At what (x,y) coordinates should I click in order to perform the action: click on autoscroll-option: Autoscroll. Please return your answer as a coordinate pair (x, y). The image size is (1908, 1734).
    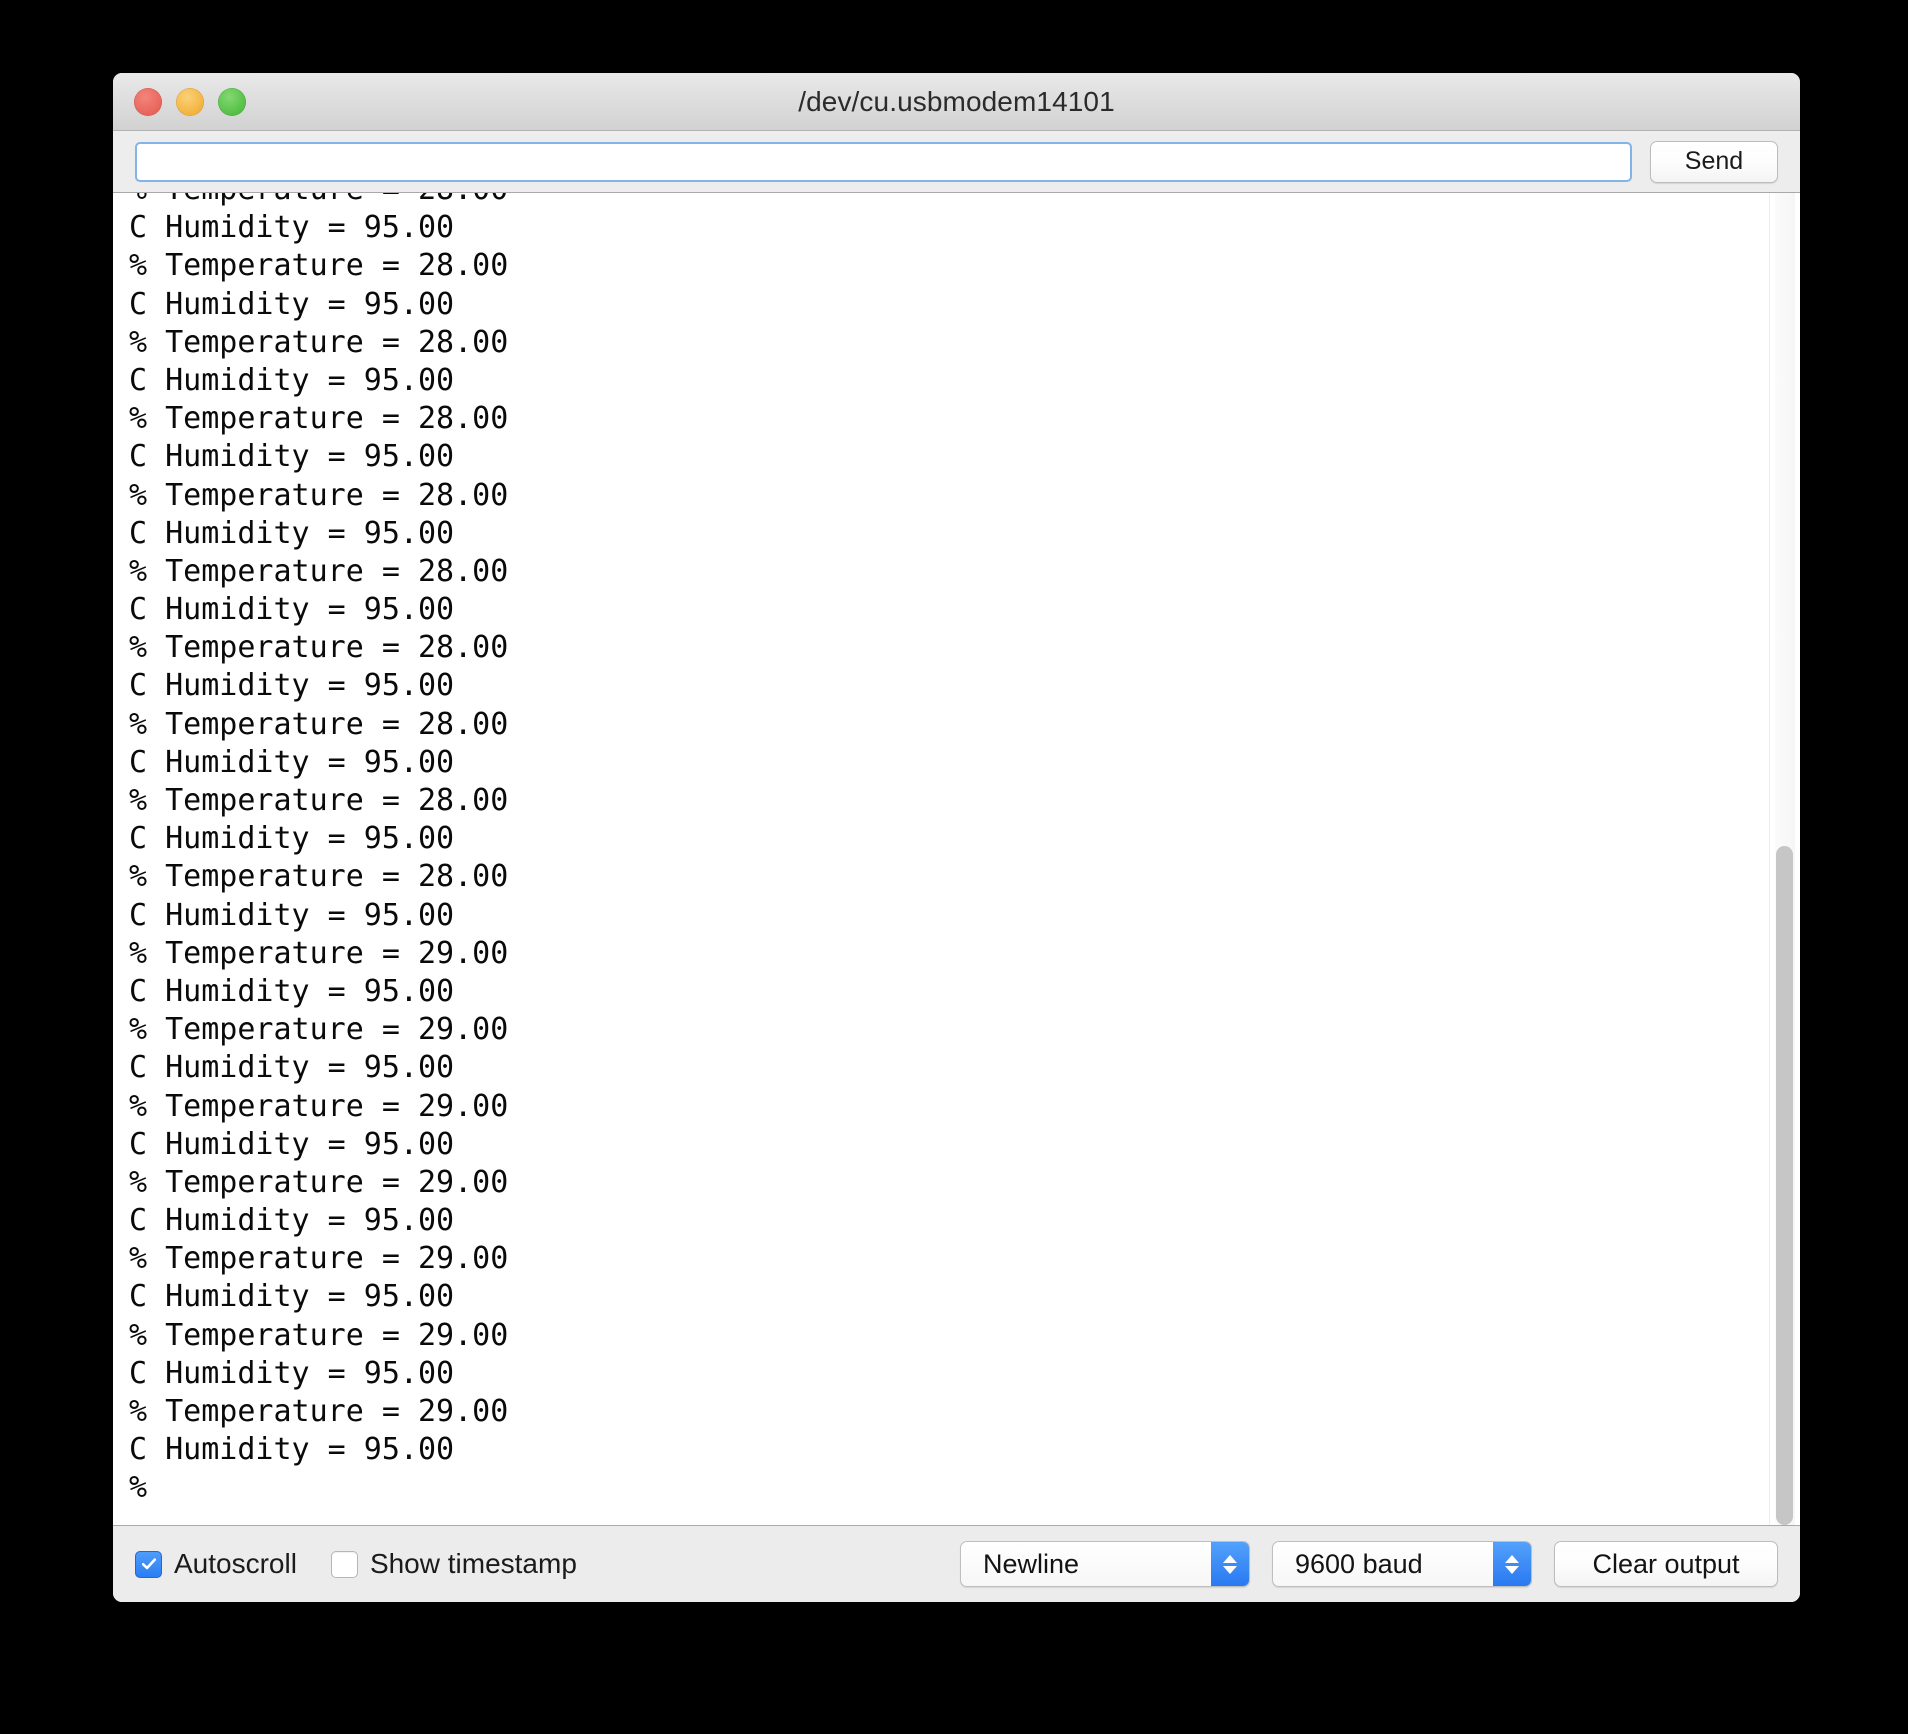
    Looking at the image, I should click on (216, 1564).